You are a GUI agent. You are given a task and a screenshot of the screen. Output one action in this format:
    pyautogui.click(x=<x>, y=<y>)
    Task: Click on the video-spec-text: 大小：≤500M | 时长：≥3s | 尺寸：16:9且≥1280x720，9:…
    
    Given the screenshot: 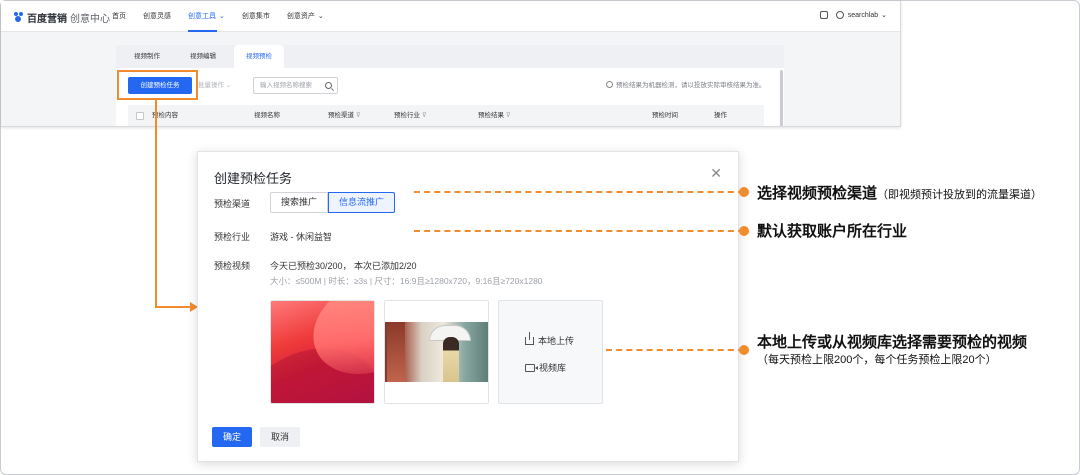 What is the action you would take?
    pyautogui.click(x=406, y=281)
    